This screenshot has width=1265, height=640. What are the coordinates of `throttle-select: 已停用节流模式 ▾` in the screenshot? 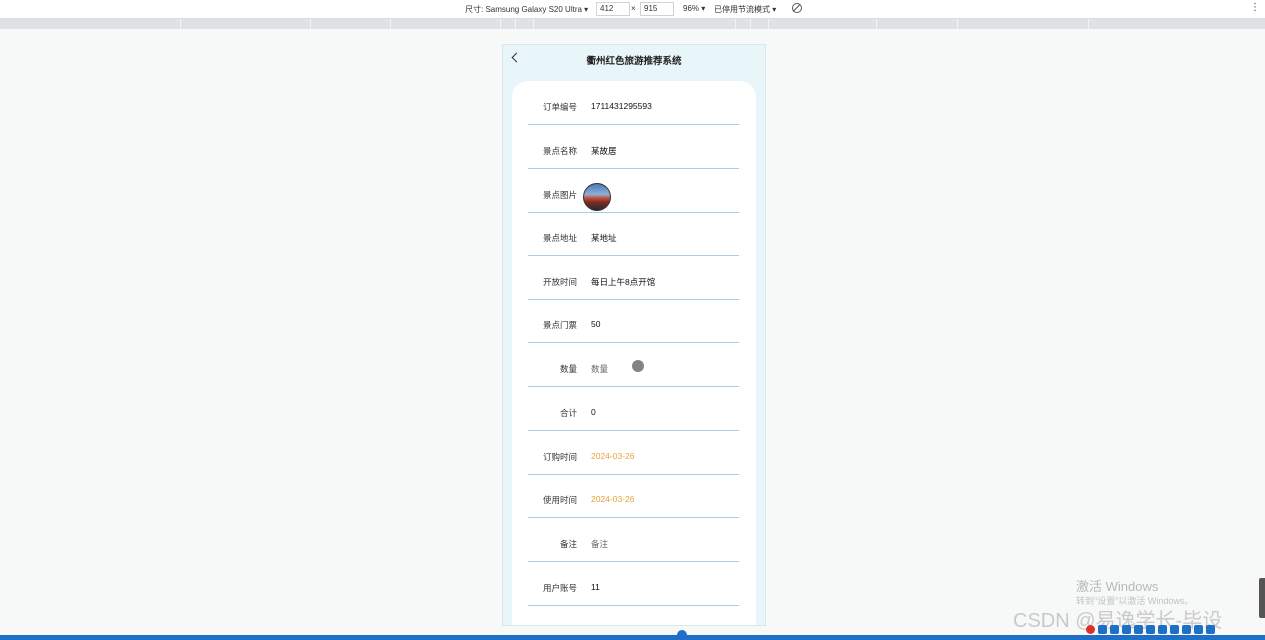 It's located at (745, 9).